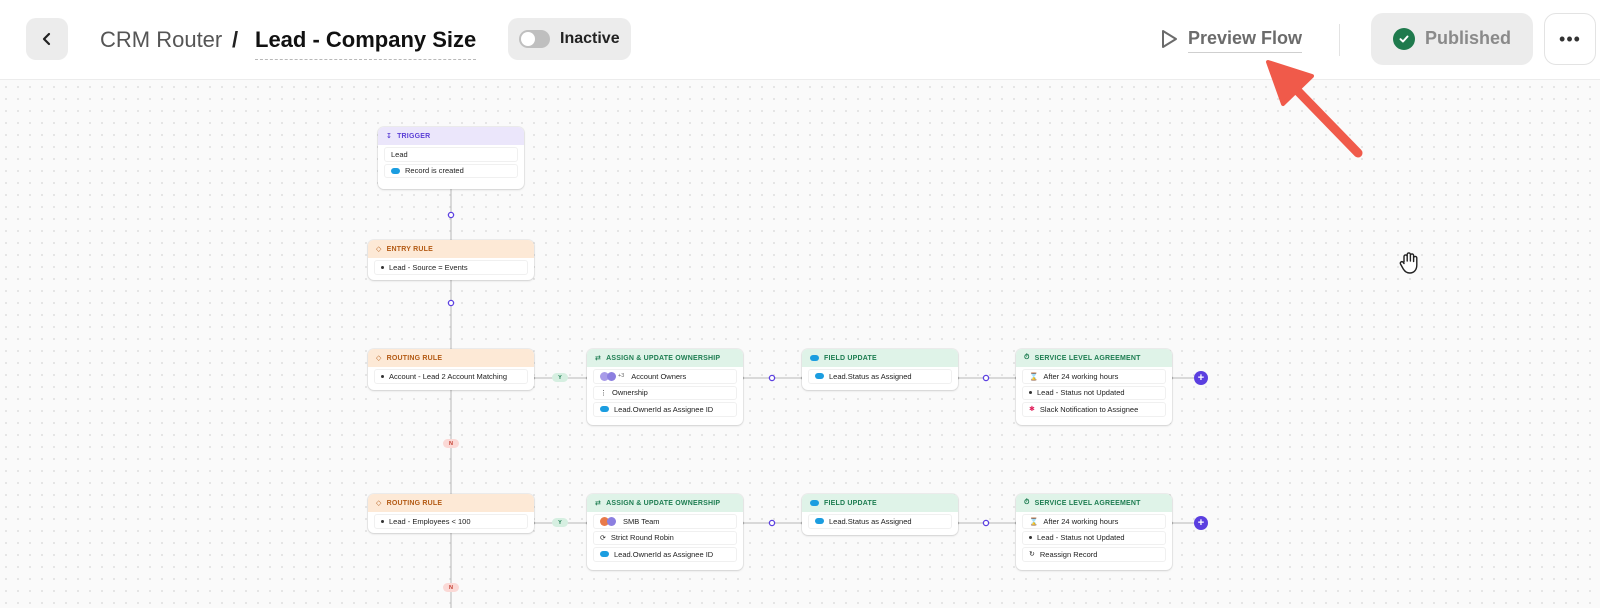 This screenshot has height=608, width=1600. I want to click on active-toggle: Inactive, so click(569, 39).